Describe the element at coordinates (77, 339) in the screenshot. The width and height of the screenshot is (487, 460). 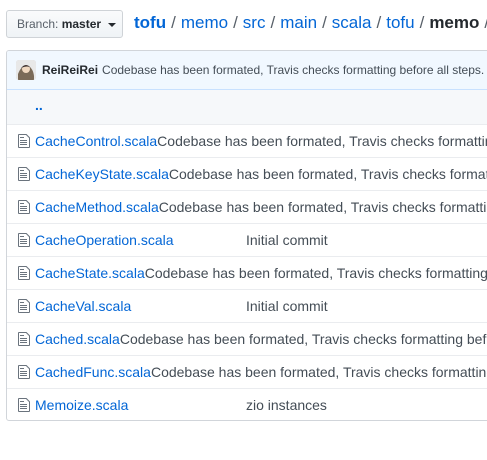
I see `file-name-link: Cached.scala` at that location.